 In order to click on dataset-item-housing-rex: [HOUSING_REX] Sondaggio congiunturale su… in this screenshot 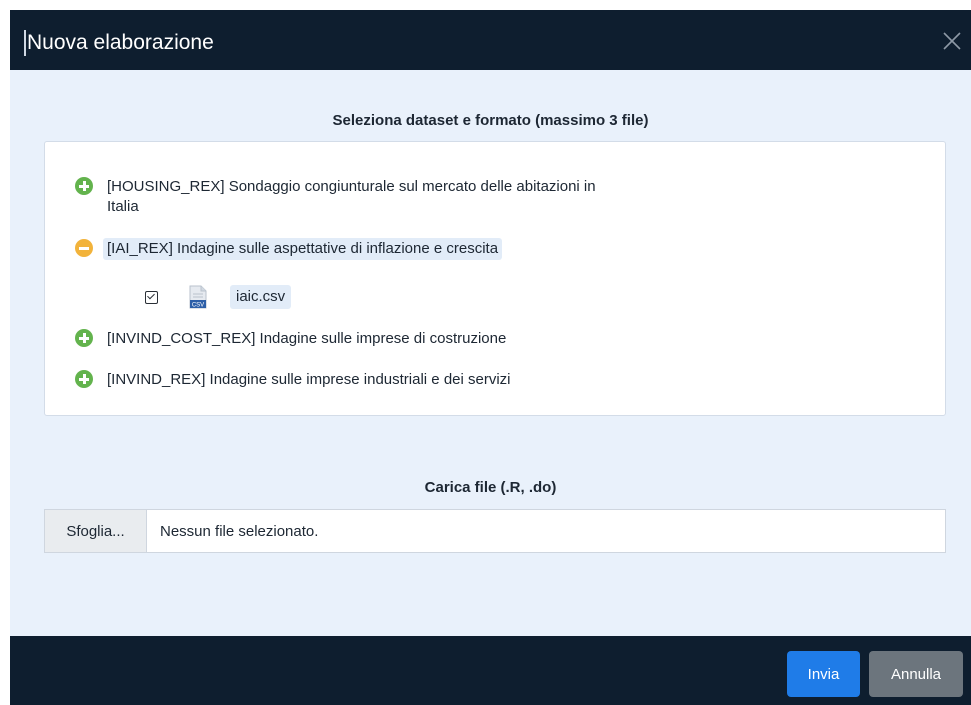, I will do `click(337, 197)`.